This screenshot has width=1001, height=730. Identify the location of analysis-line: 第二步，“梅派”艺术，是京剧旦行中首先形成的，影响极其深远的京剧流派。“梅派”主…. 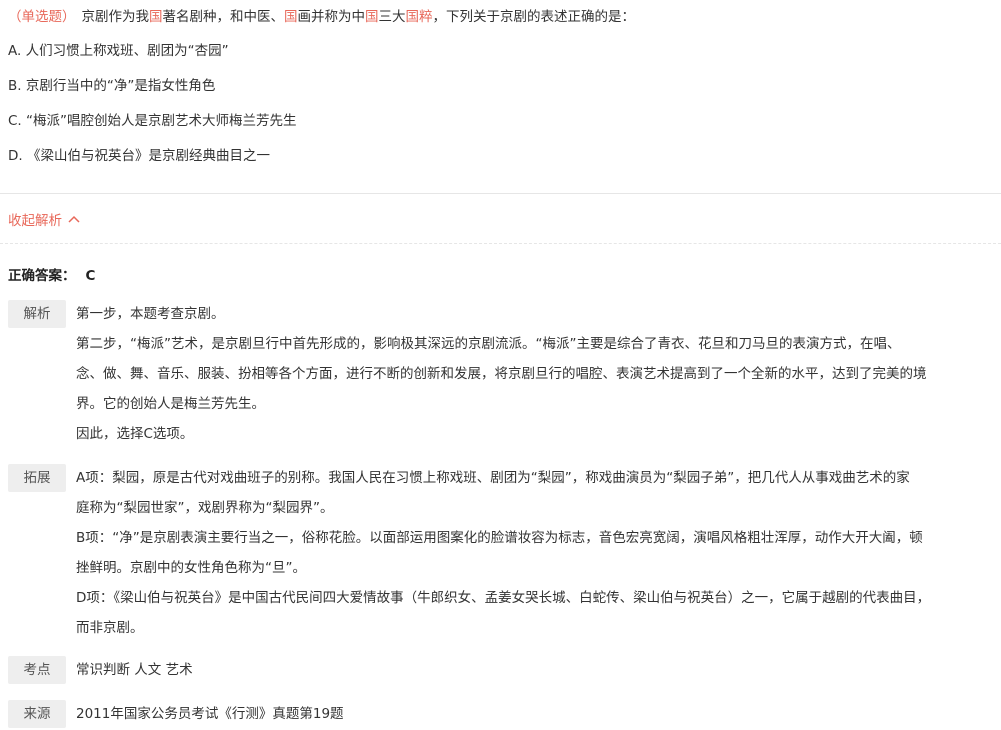
(488, 344).